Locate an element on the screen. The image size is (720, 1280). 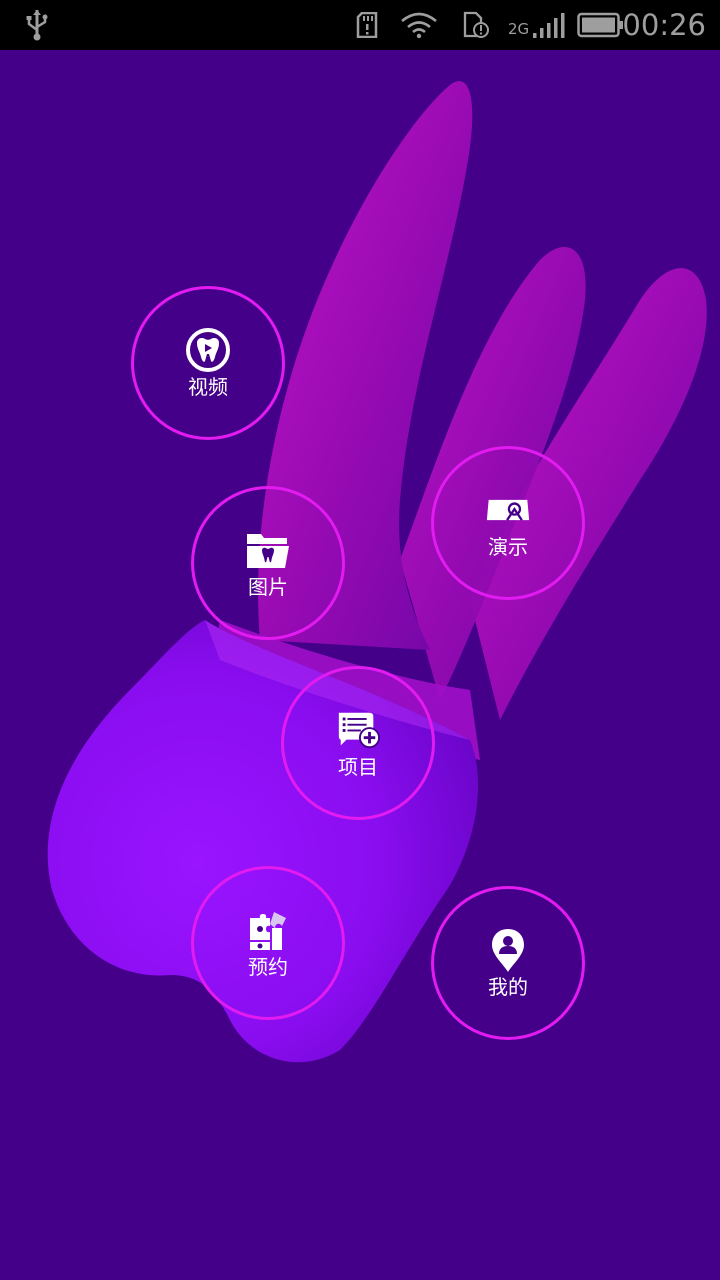
video-button: 视频 is located at coordinates (208, 363).